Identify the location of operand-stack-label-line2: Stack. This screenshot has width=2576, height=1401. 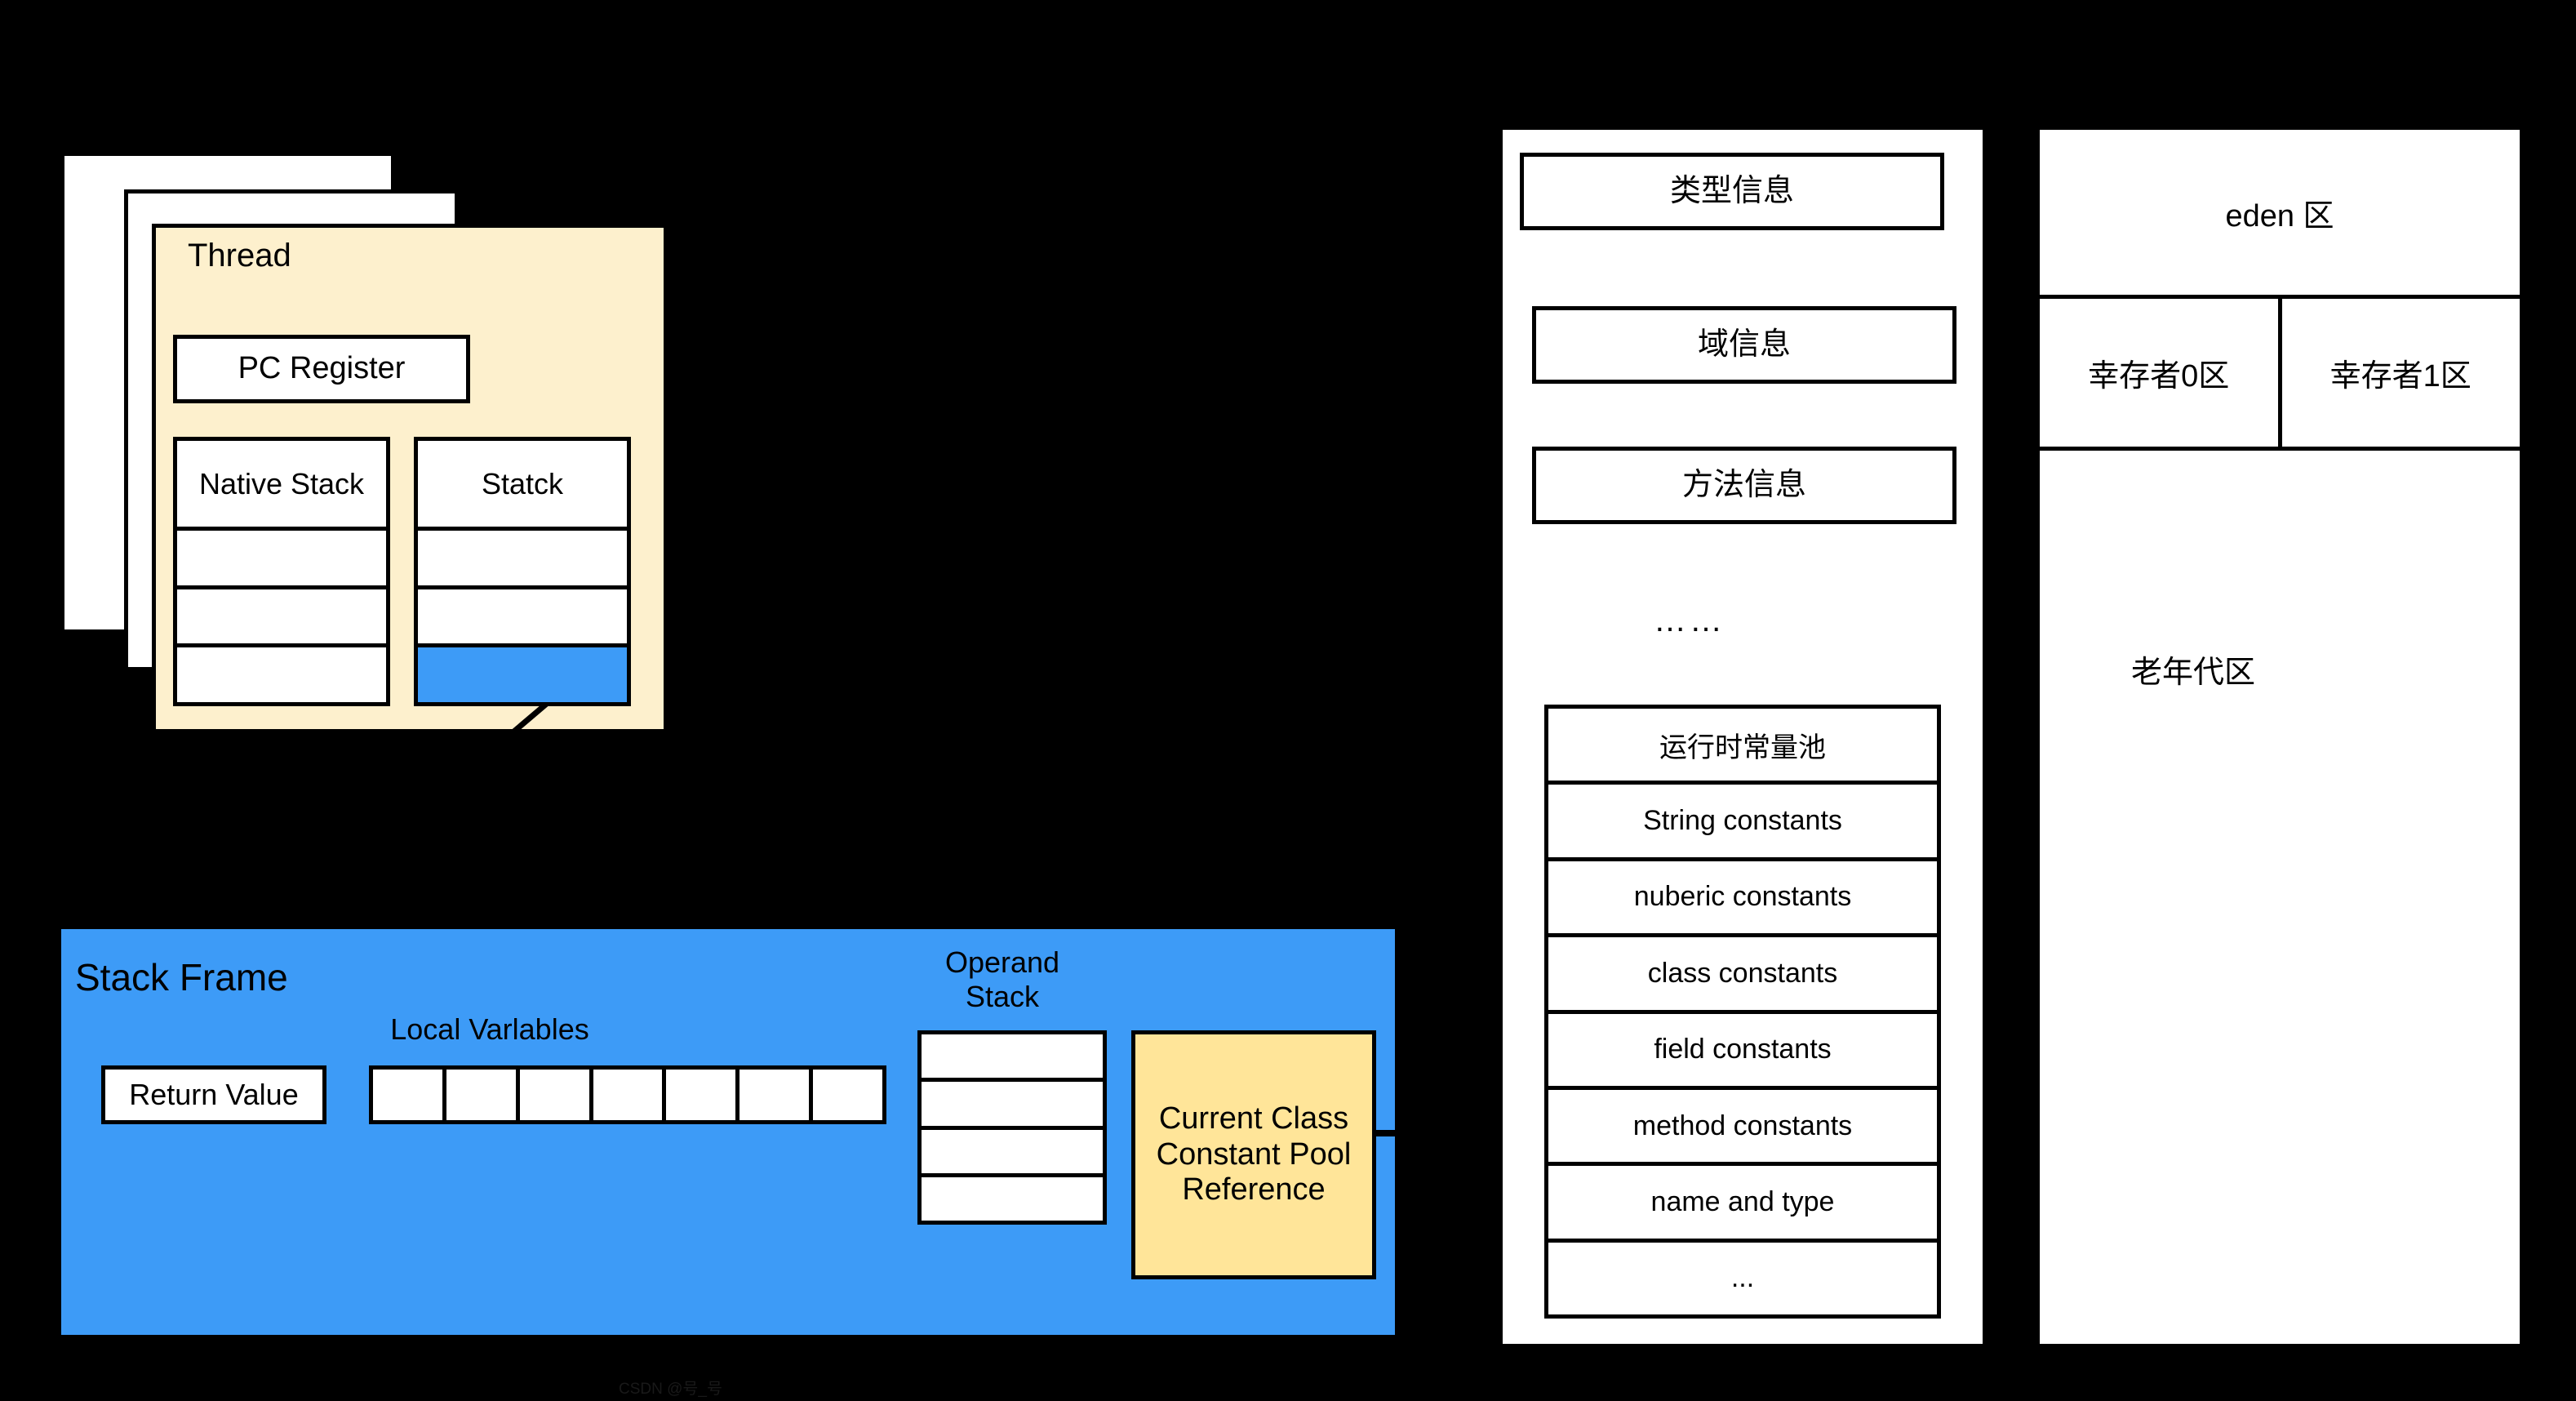
(1002, 996).